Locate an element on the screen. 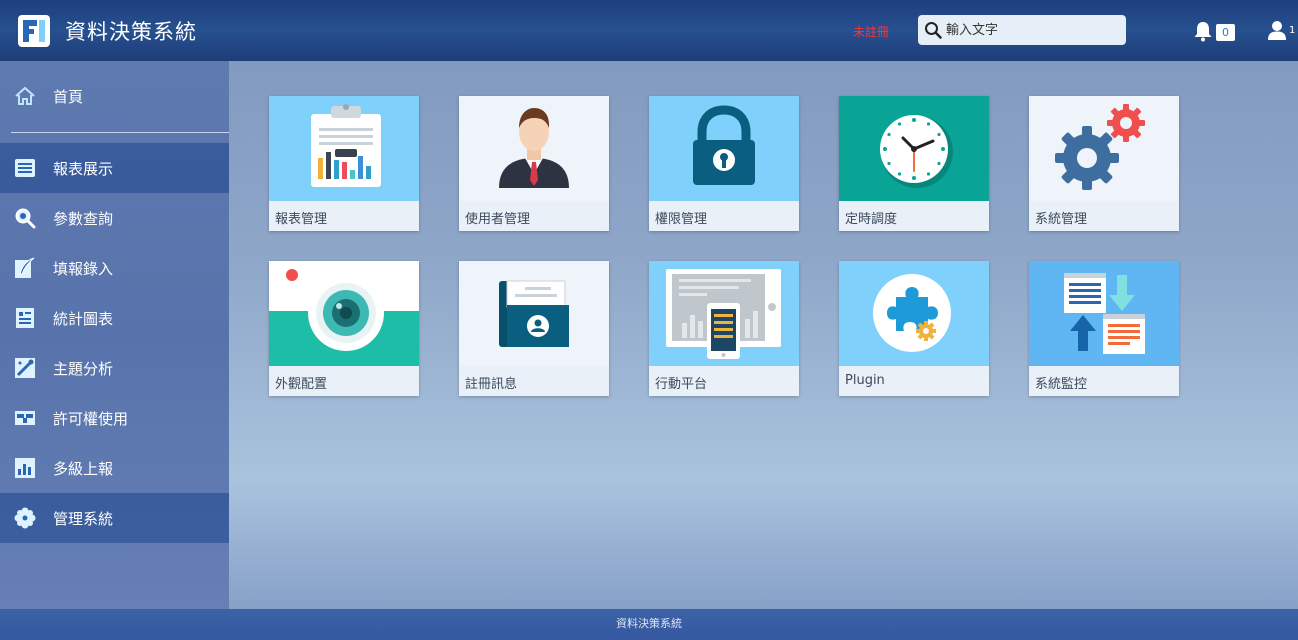 The width and height of the screenshot is (1298, 640). tile-label: 定時調度 is located at coordinates (871, 219).